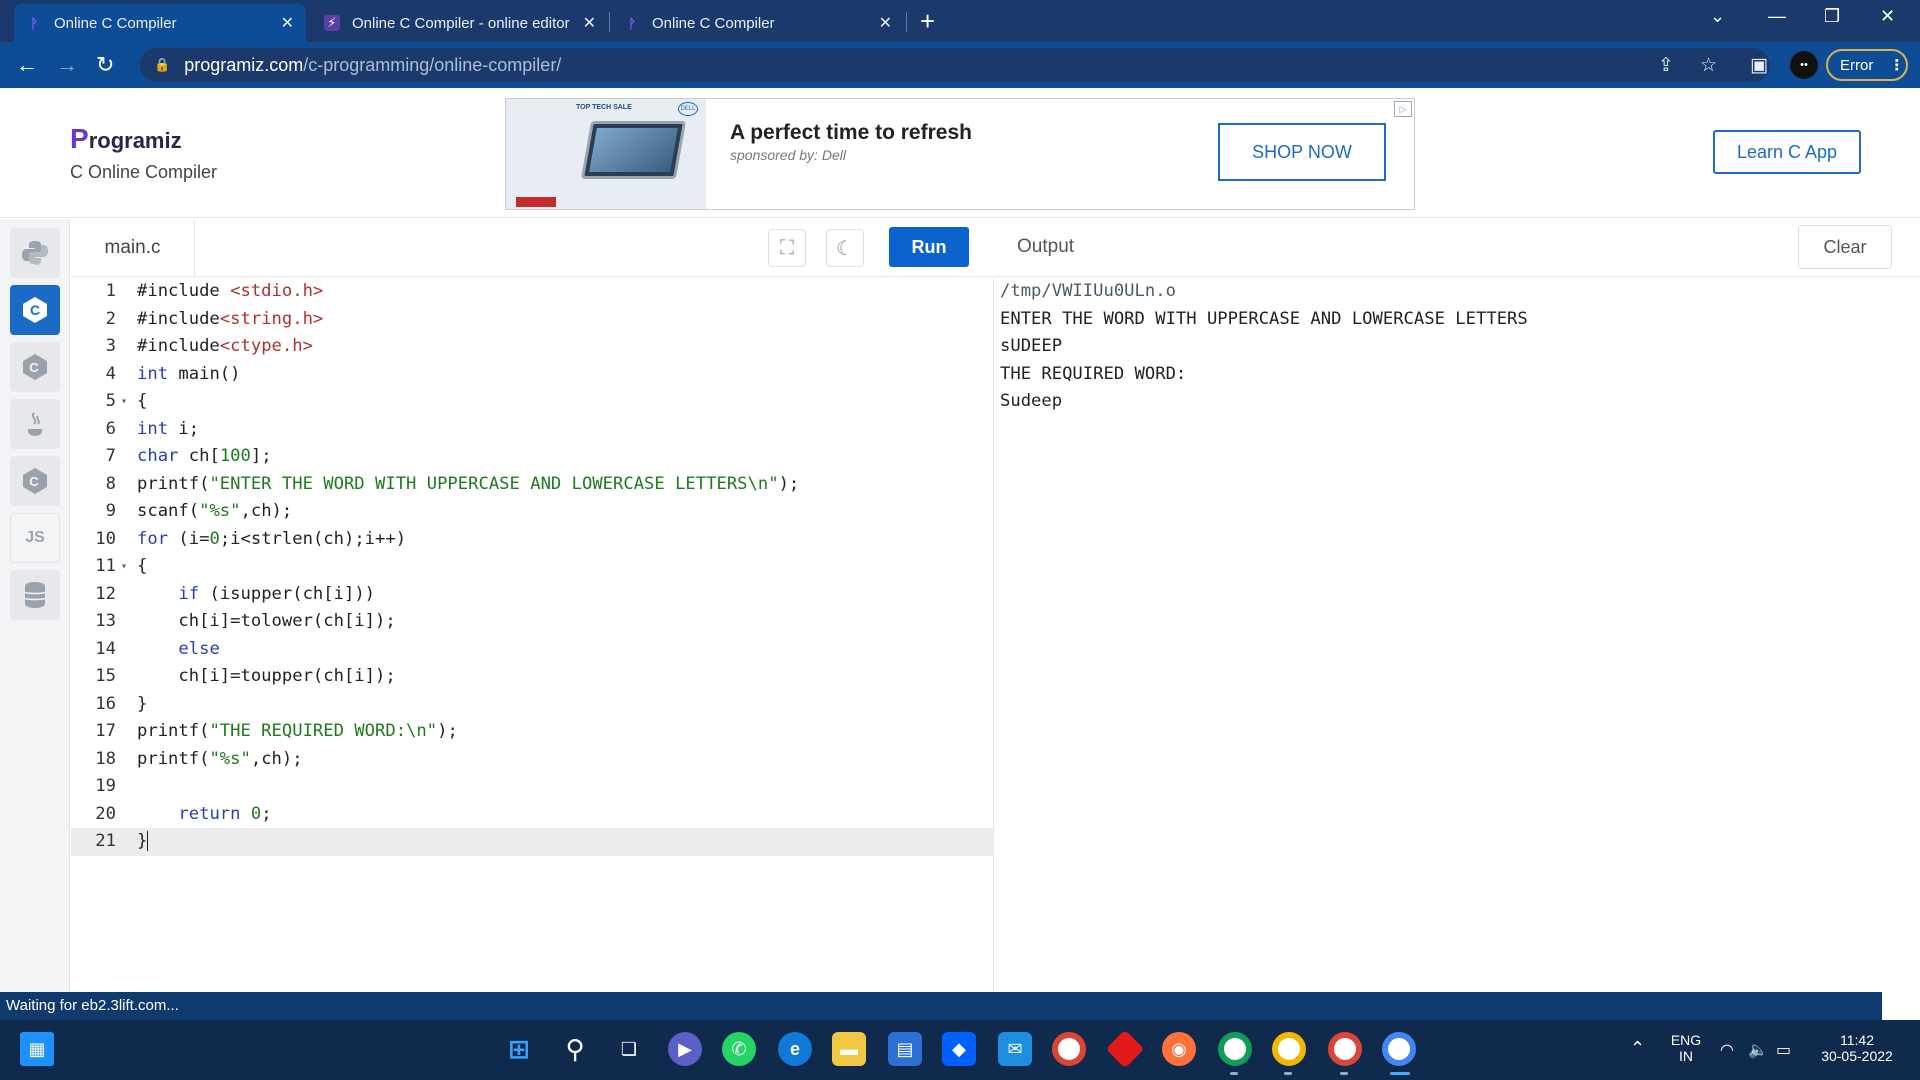 The image size is (1920, 1080). What do you see at coordinates (1777, 16) in the screenshot?
I see `minimize-button: —` at bounding box center [1777, 16].